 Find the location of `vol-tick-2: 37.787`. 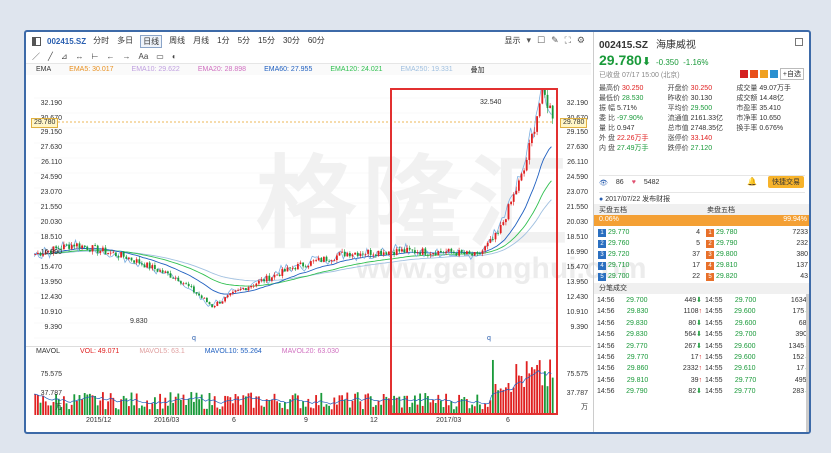

vol-tick-2: 37.787 is located at coordinates (51, 393).